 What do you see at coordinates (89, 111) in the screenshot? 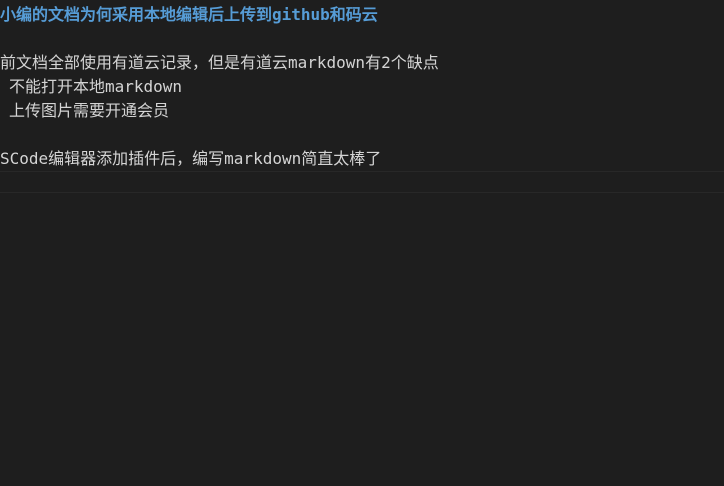
I see `list-item-line: 上传图片需要开通会员` at bounding box center [89, 111].